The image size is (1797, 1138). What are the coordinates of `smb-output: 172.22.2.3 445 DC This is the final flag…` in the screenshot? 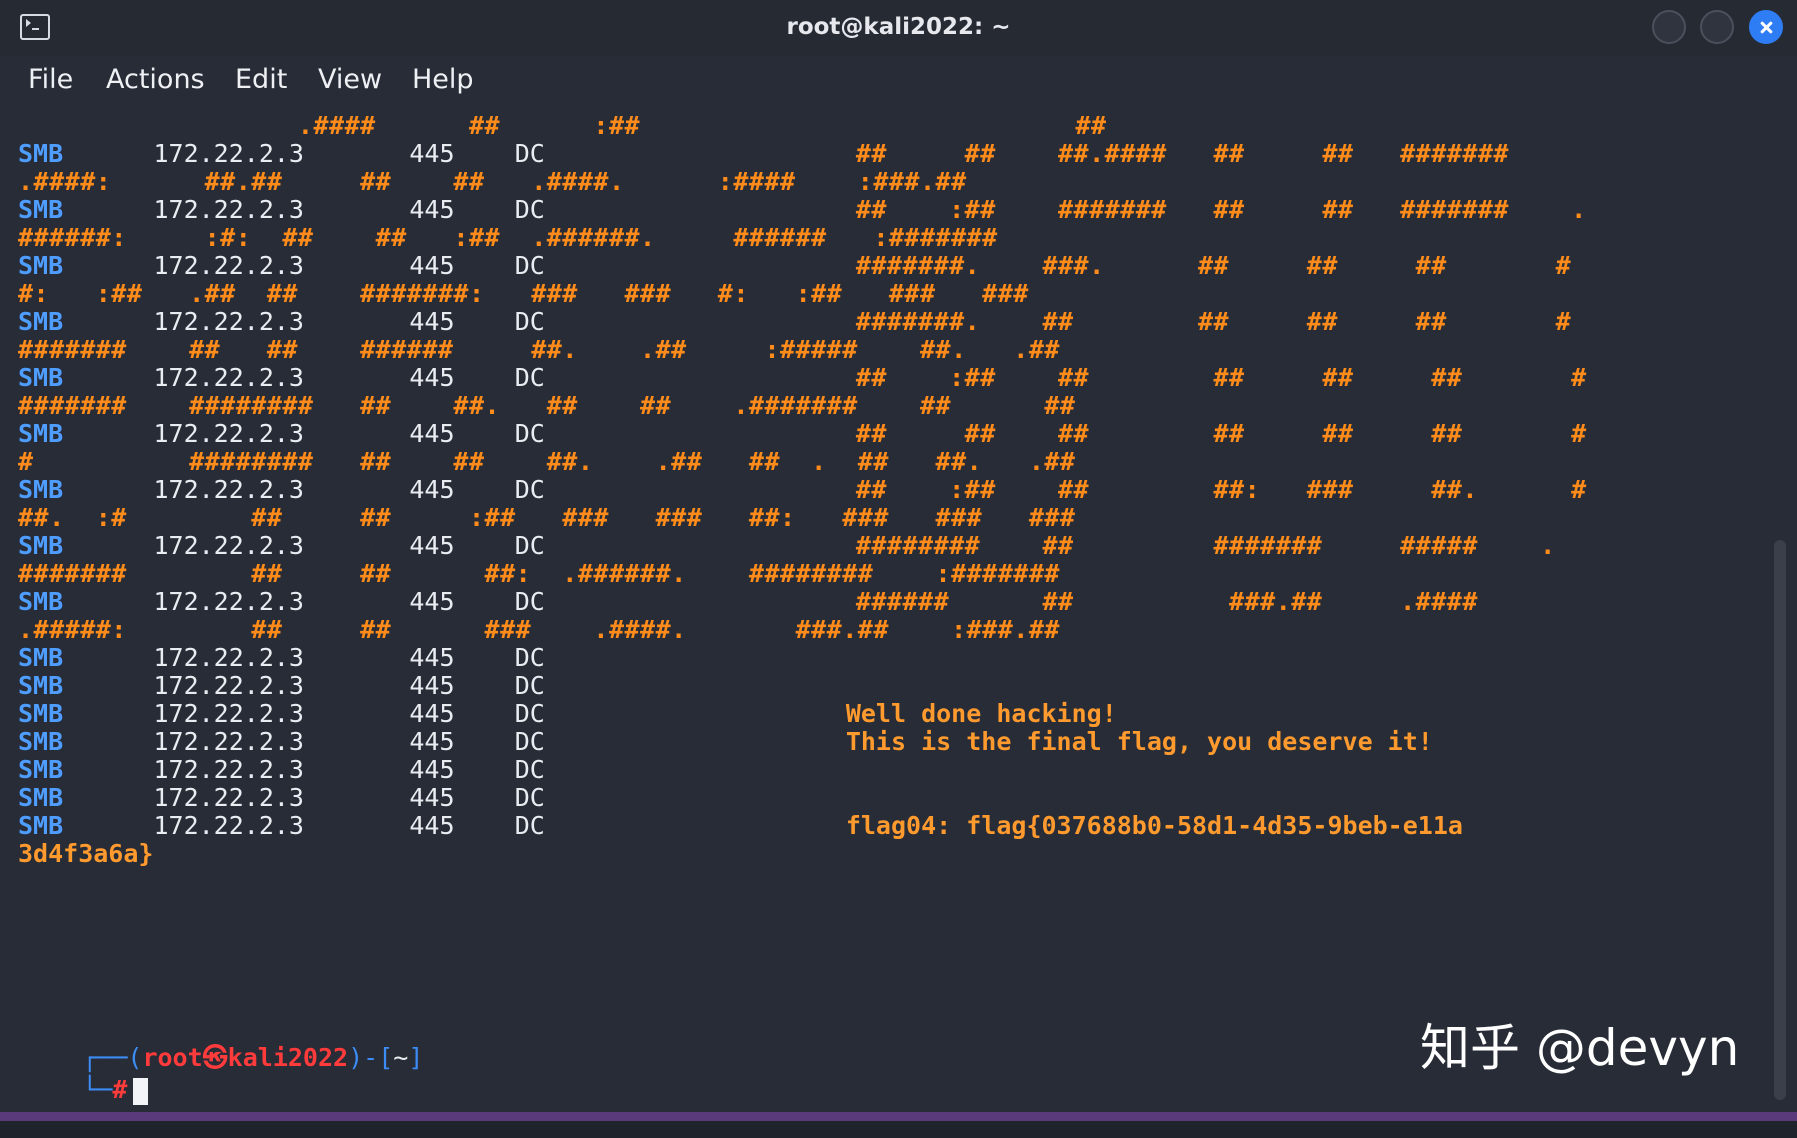 It's located at (748, 741).